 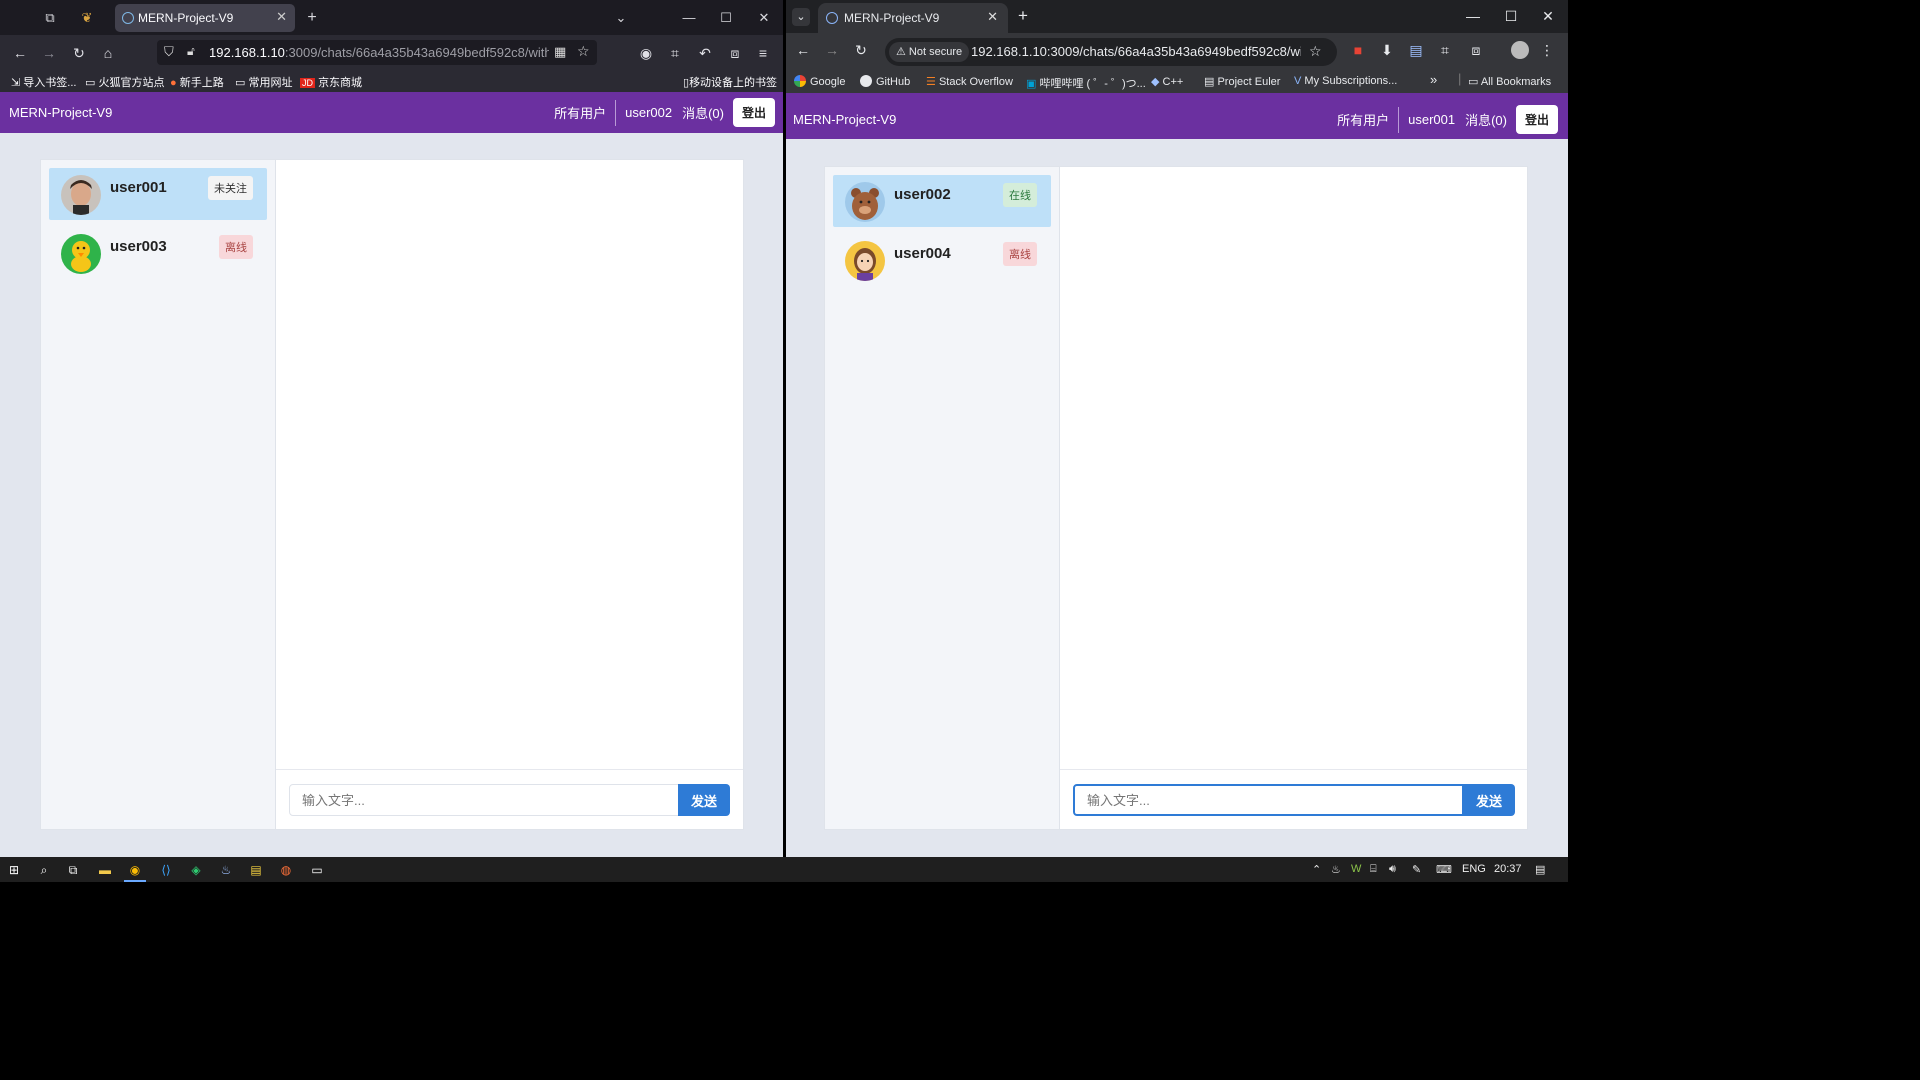 What do you see at coordinates (648, 112) in the screenshot?
I see `nav-username: user002` at bounding box center [648, 112].